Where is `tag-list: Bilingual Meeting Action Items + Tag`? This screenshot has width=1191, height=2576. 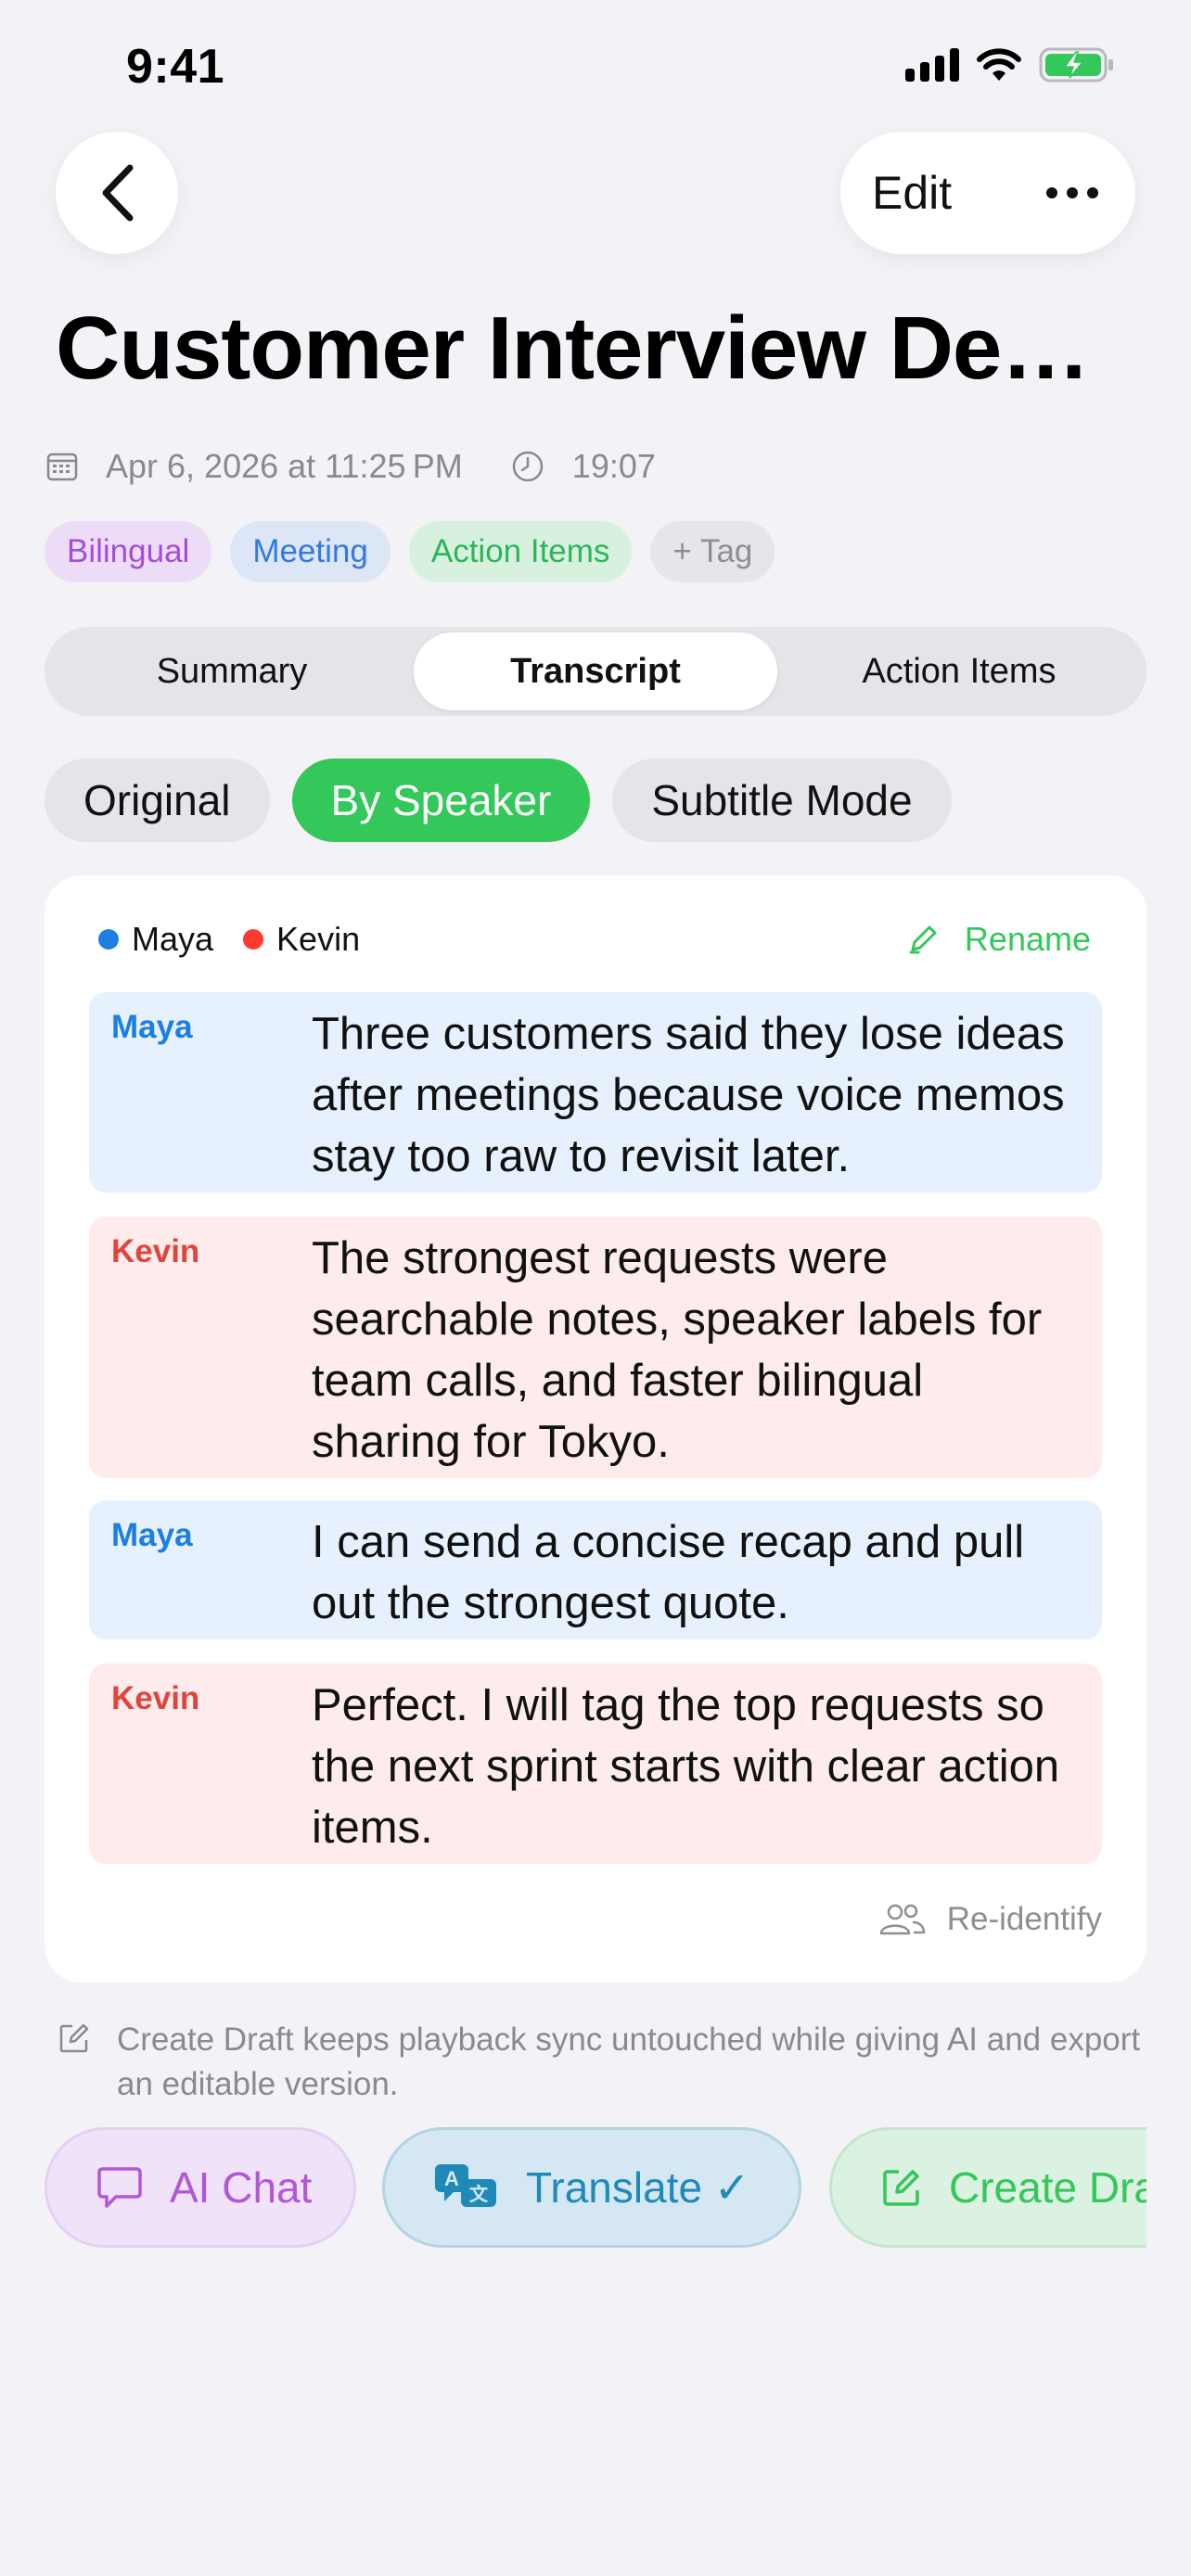
tag-list: Bilingual Meeting Action Items + Tag is located at coordinates (410, 551).